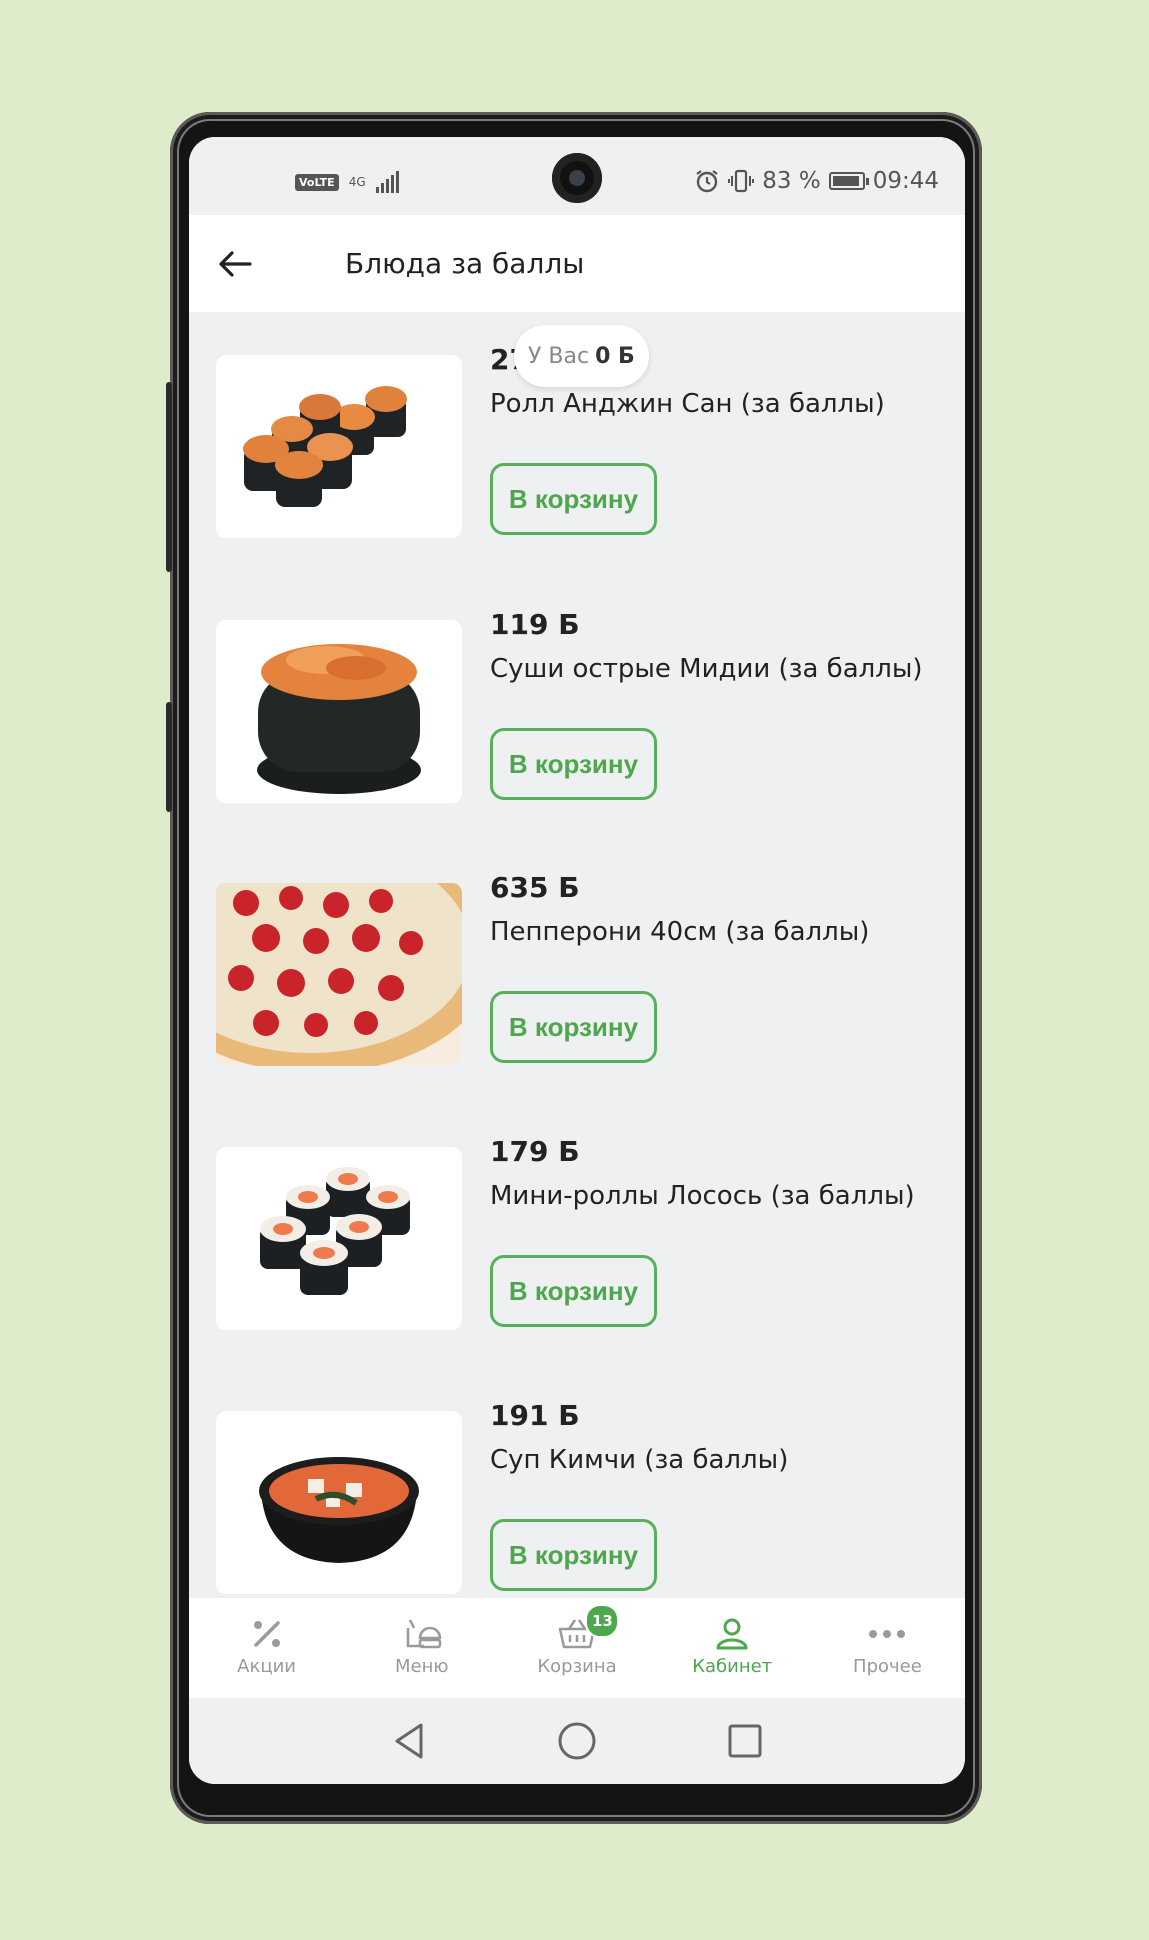 The width and height of the screenshot is (1149, 1940). Describe the element at coordinates (347, 182) in the screenshot. I see `status-left: VoLTE 4G` at that location.